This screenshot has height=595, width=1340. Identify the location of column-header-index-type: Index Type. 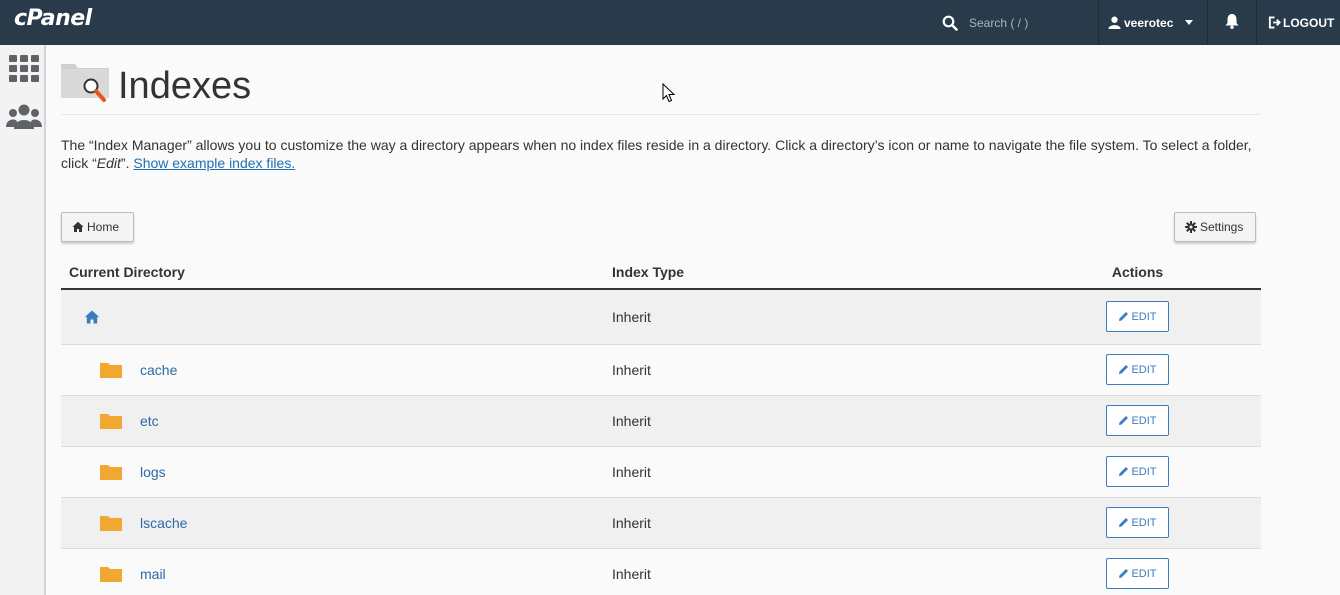
(809, 272).